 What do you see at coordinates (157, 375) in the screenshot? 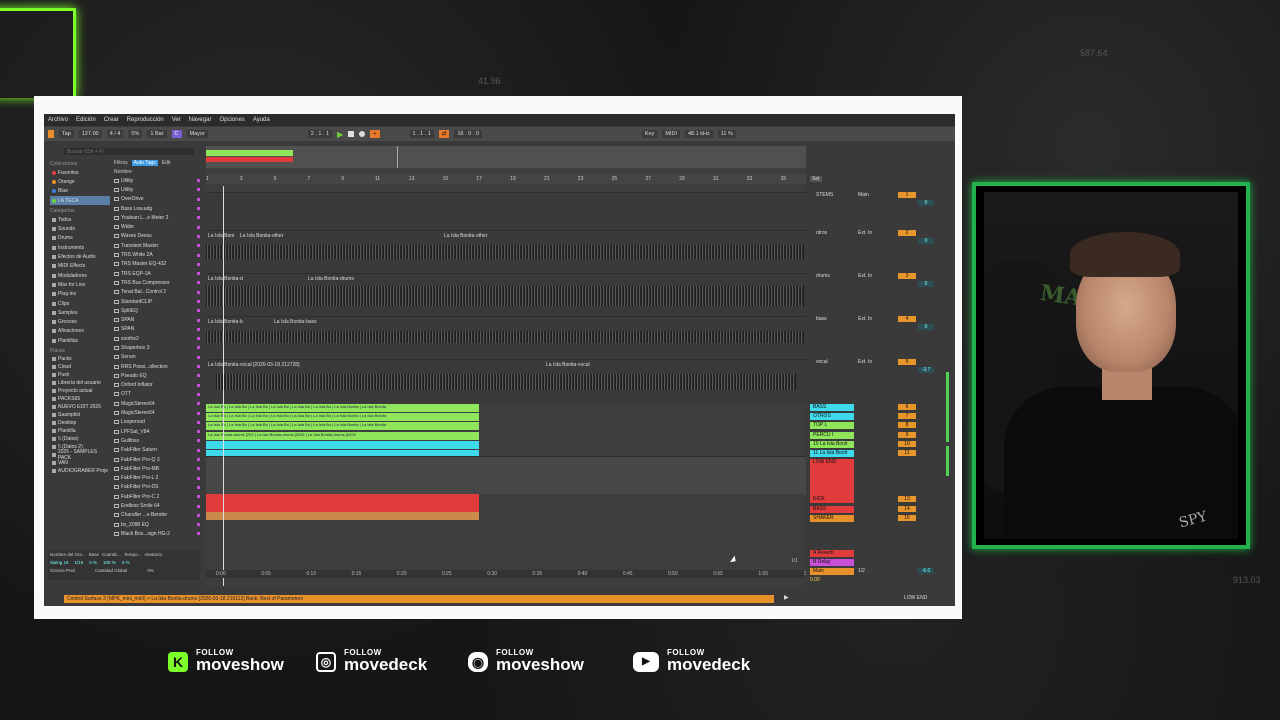
I see `browser-file-item: Pseudo EQ` at bounding box center [157, 375].